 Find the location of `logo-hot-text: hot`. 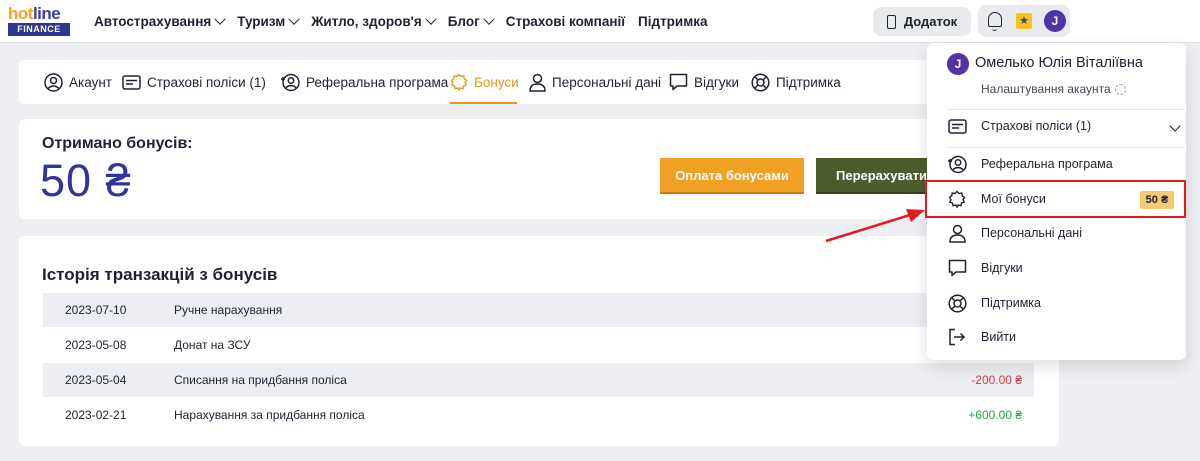

logo-hot-text: hot is located at coordinates (20, 13).